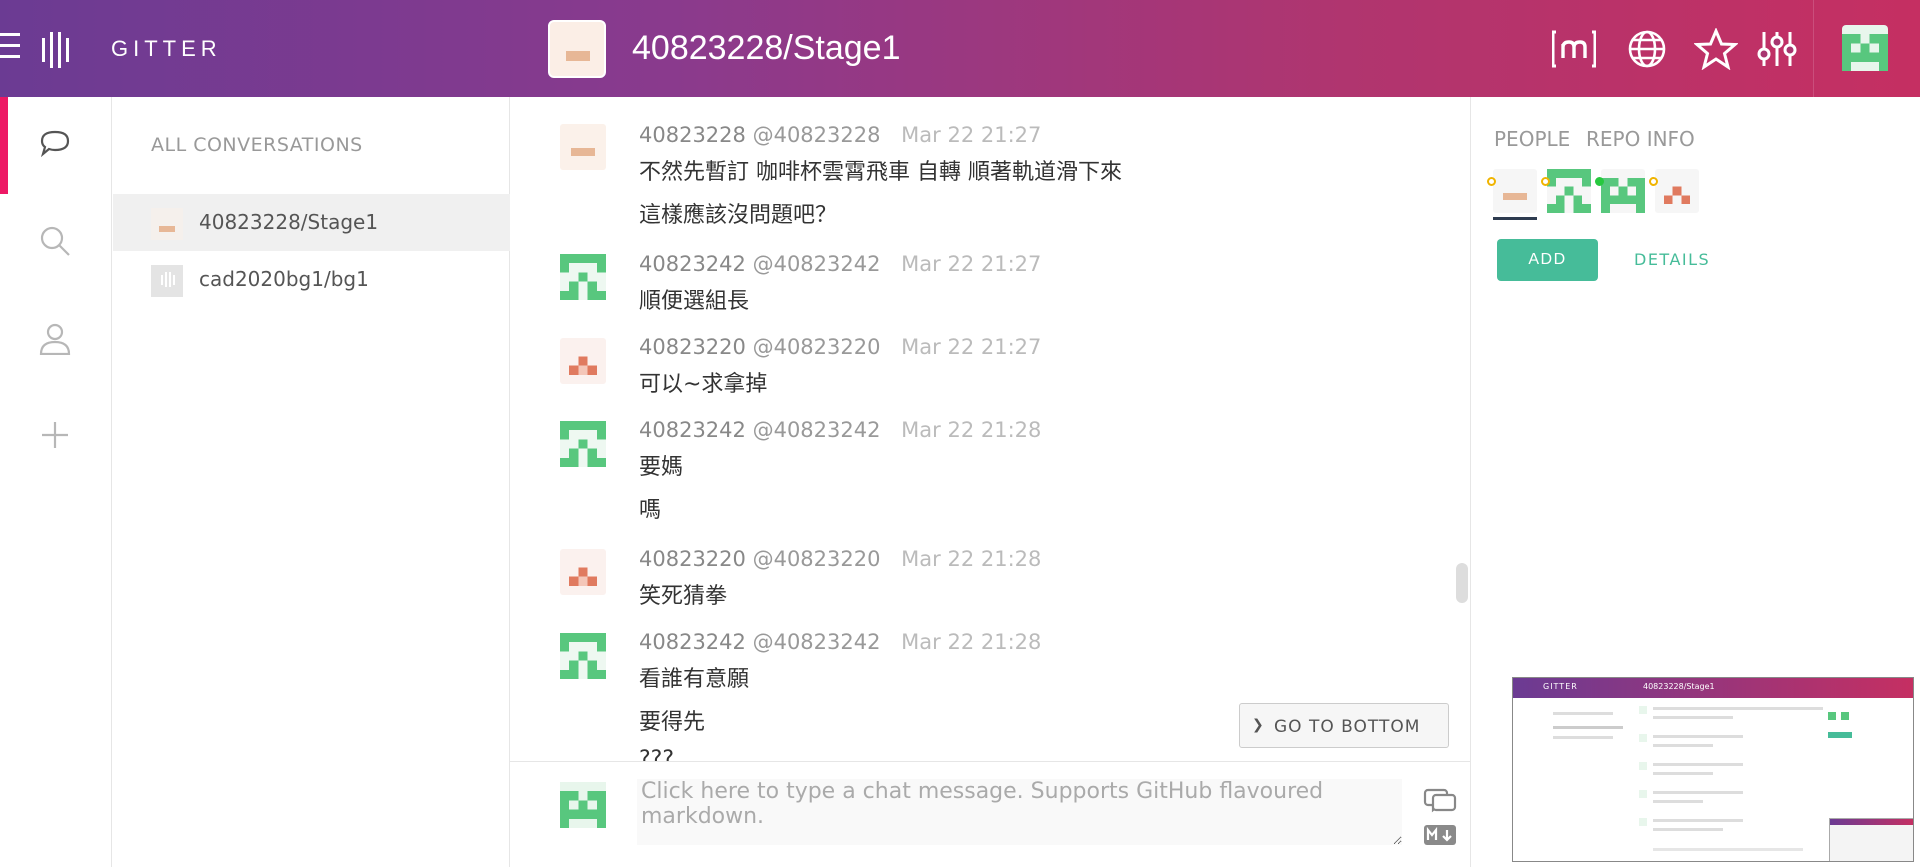  I want to click on thumbnail-inset, so click(1871, 839).